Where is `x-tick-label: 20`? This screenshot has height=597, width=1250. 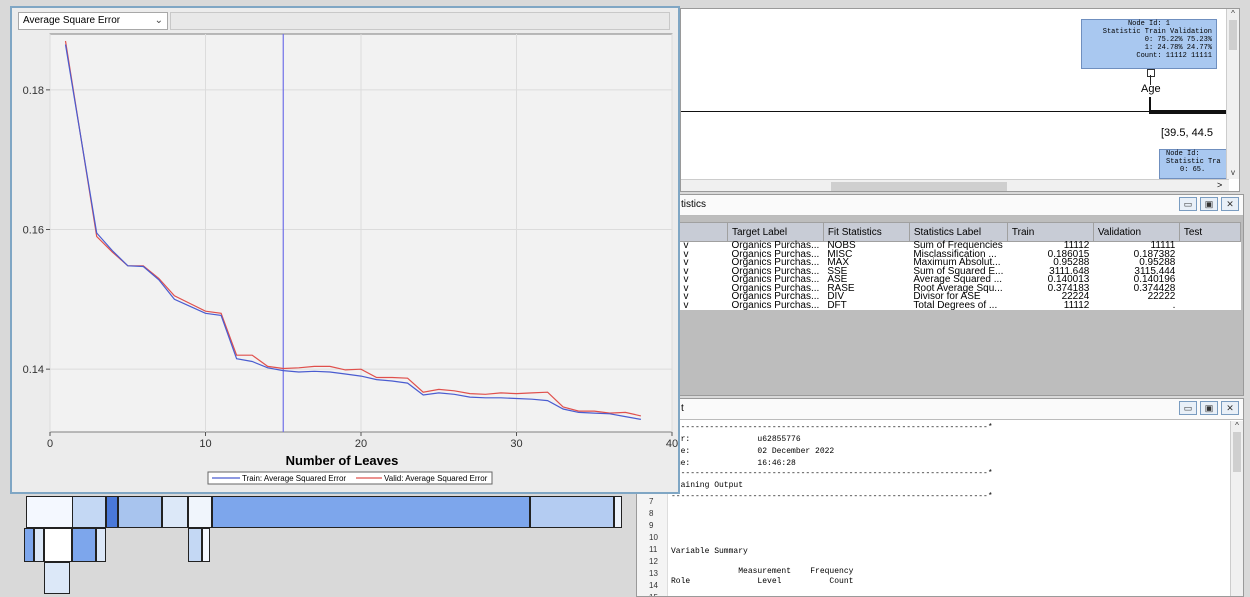
x-tick-label: 20 is located at coordinates (361, 444).